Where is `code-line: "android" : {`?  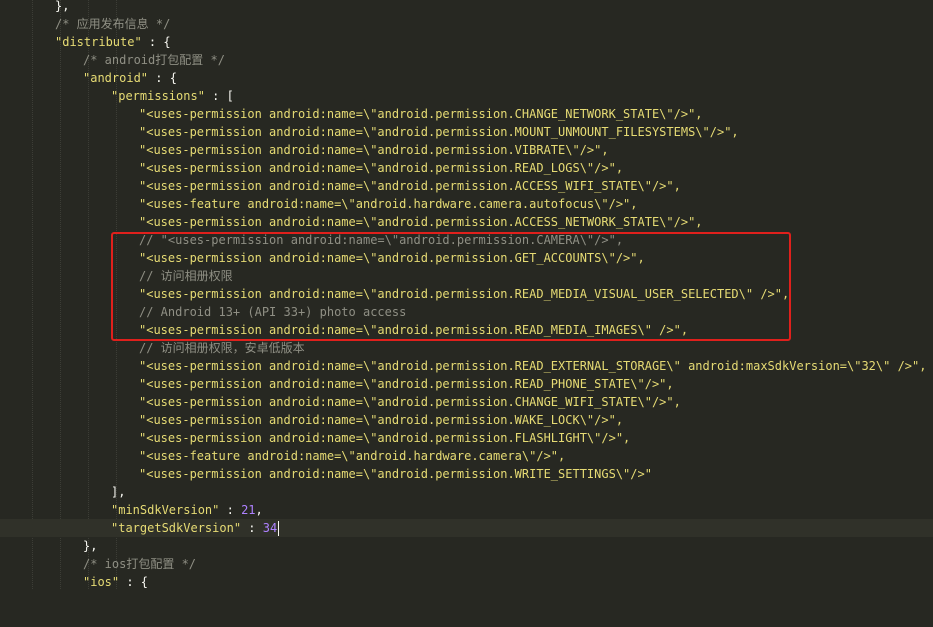 code-line: "android" : { is located at coordinates (466, 78).